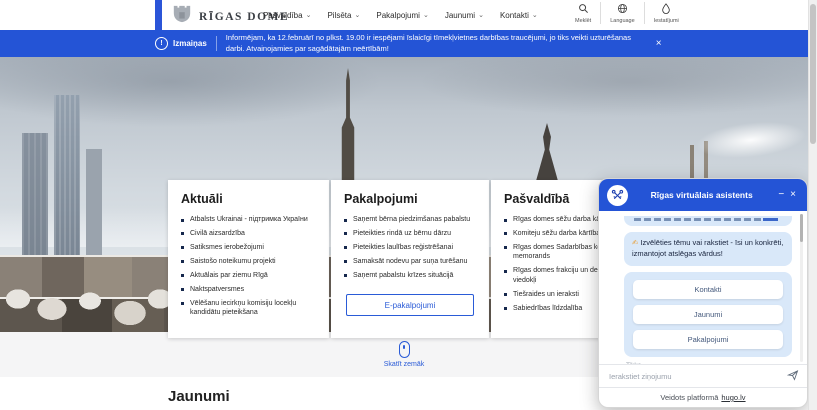  Describe the element at coordinates (801, 288) in the screenshot. I see `chat-scrollbar` at that location.